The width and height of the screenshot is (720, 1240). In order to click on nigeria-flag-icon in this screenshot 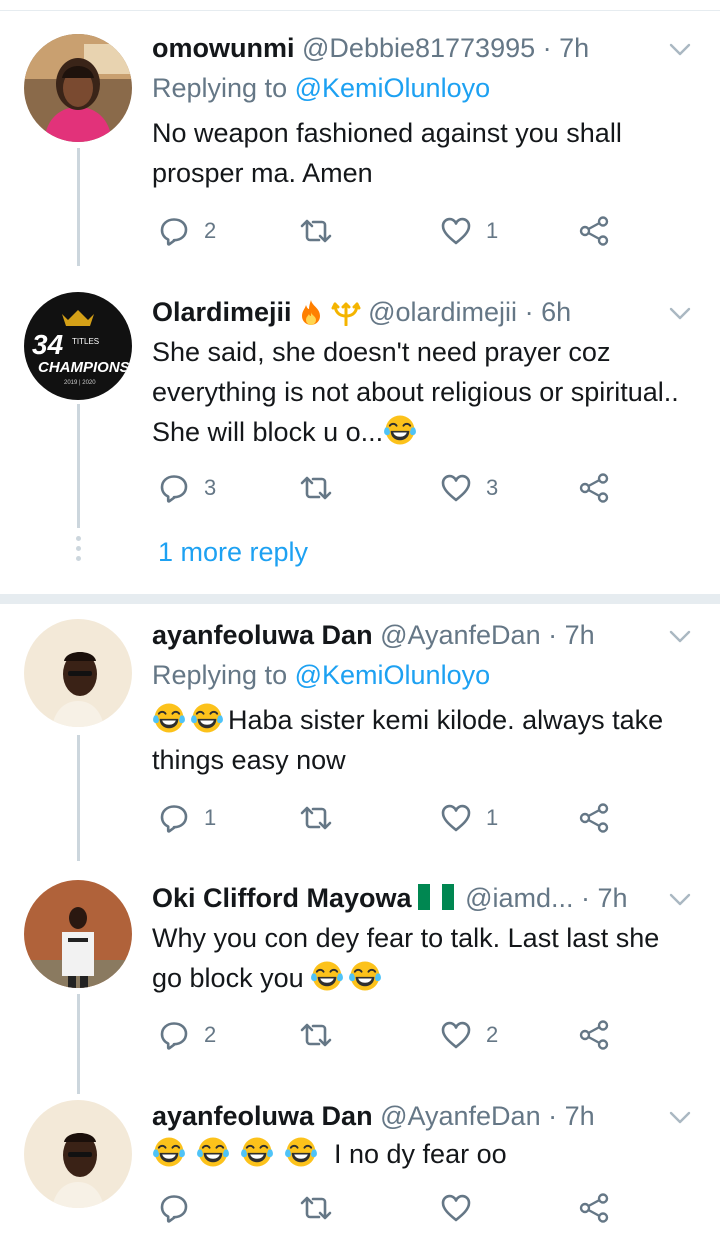, I will do `click(435, 895)`.